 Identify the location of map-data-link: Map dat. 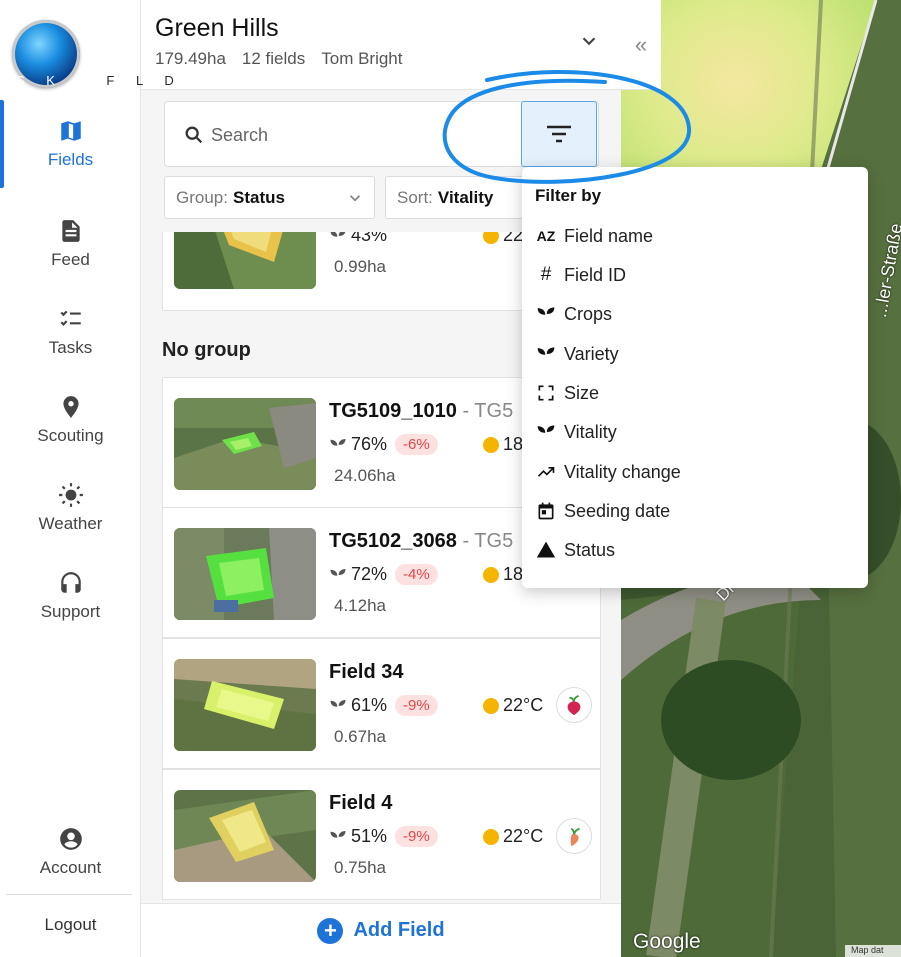
(873, 951).